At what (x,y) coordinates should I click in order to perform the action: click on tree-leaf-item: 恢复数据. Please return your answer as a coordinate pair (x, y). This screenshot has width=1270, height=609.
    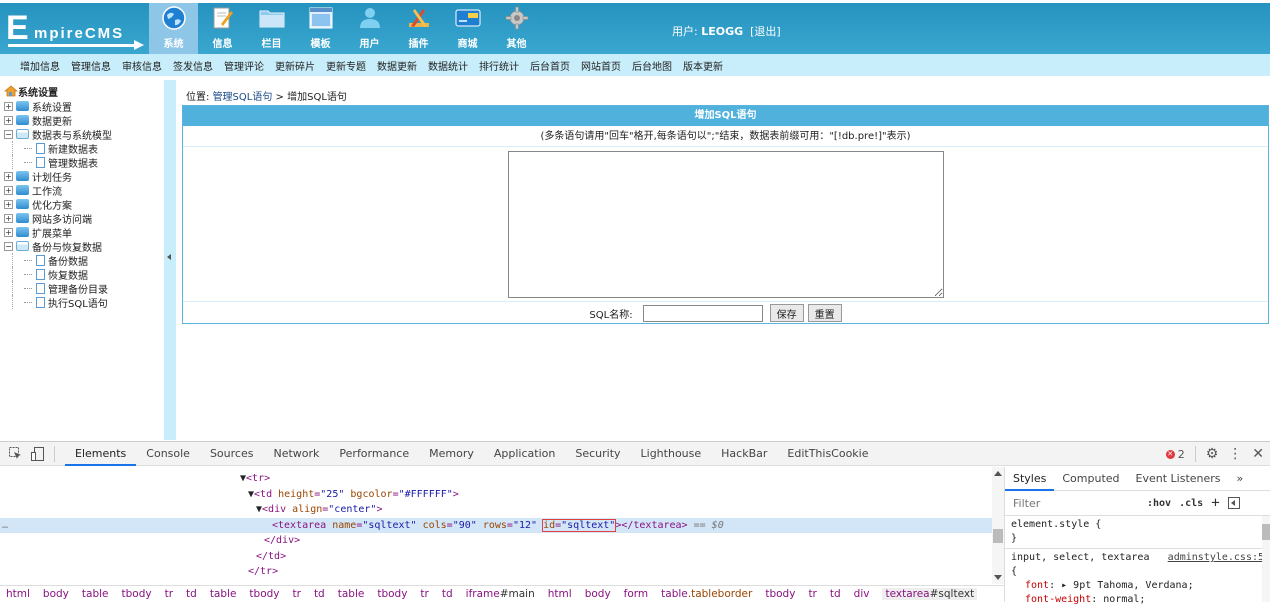
    Looking at the image, I should click on (84, 274).